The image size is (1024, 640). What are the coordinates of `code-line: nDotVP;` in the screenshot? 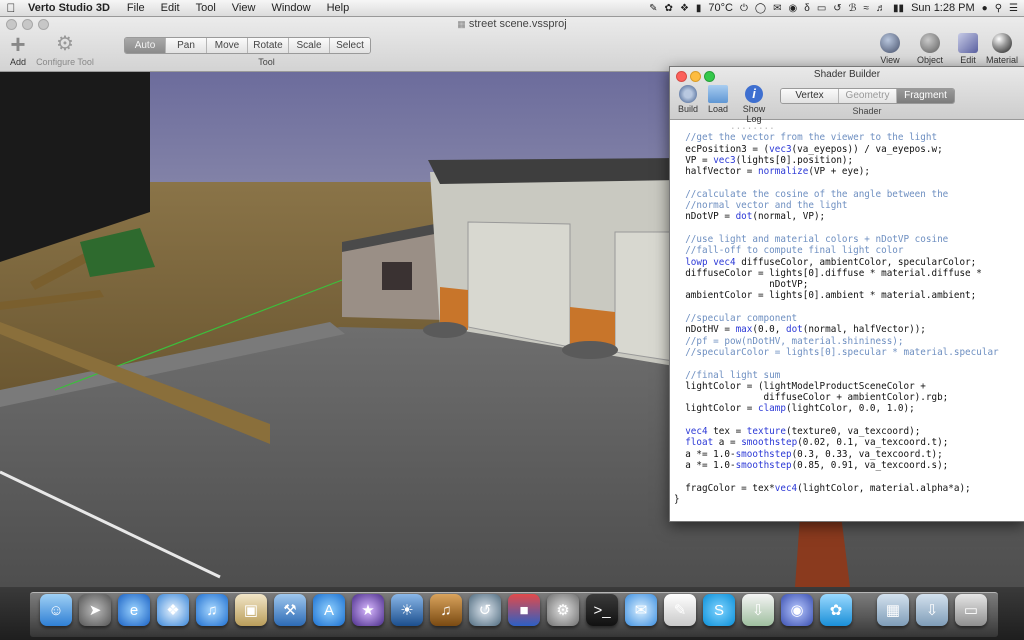 It's located at (741, 285).